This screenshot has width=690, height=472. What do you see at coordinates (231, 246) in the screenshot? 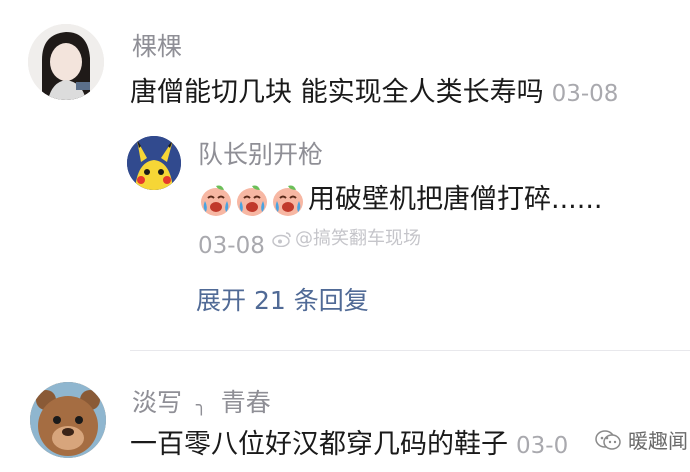
I see `reply-time: 03-08` at bounding box center [231, 246].